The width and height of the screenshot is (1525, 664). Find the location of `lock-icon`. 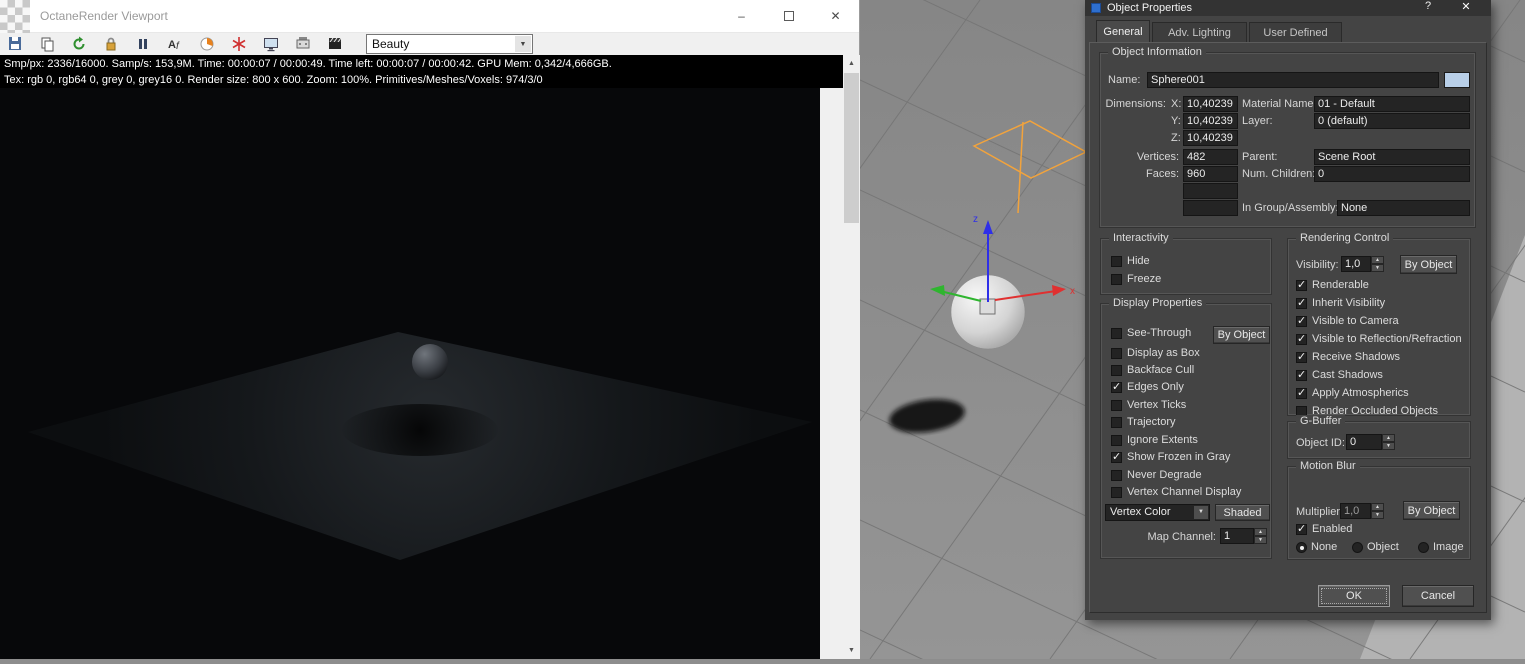

lock-icon is located at coordinates (111, 44).